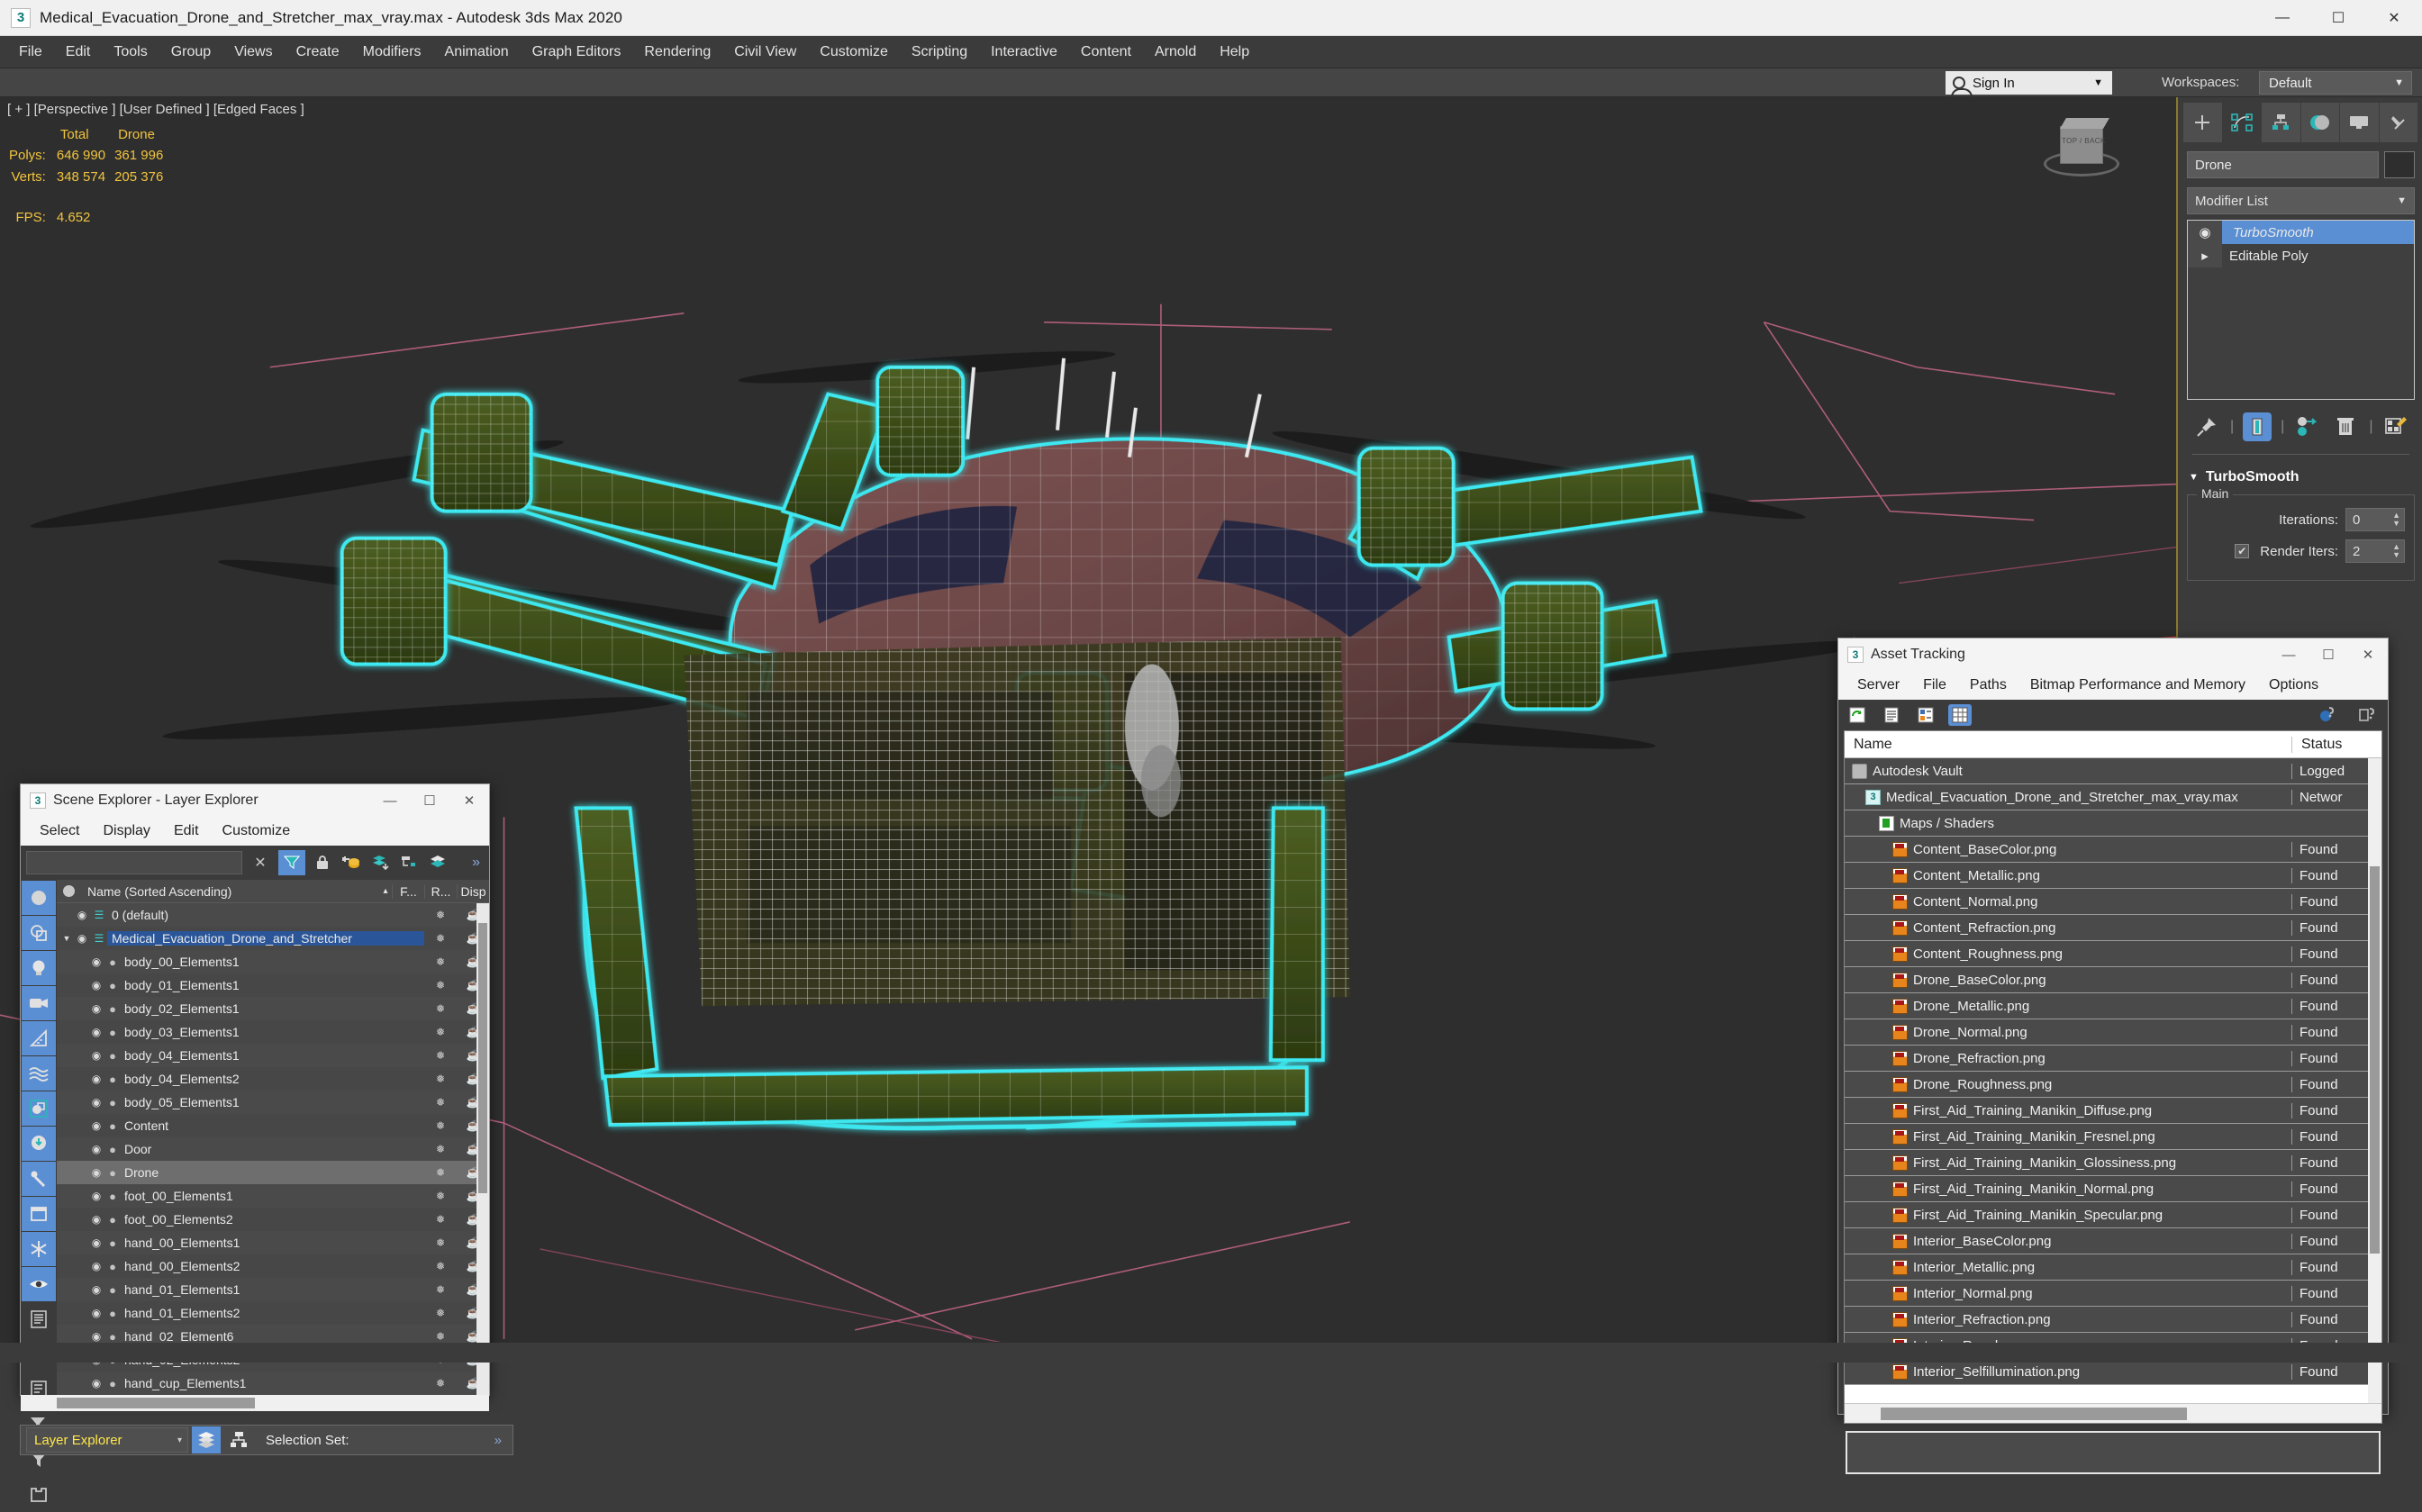  What do you see at coordinates (2301, 310) in the screenshot?
I see `modifier-stack: ◉ TurboSmooth ▸ Editable Poly` at bounding box center [2301, 310].